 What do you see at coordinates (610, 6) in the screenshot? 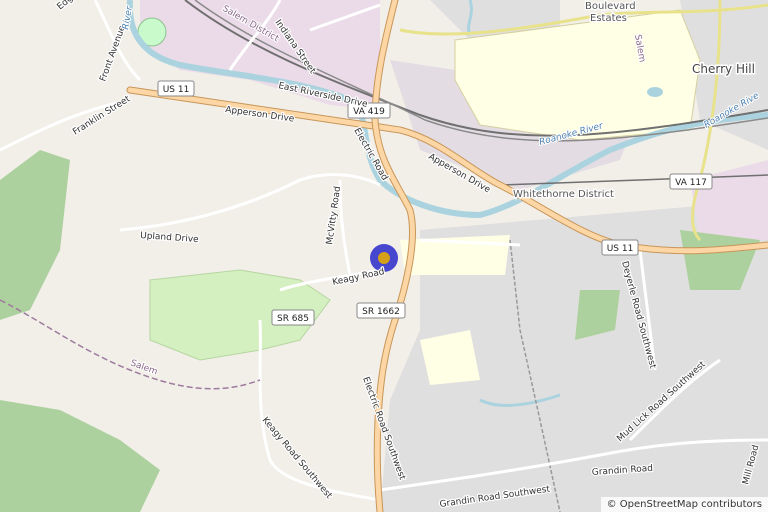
I see `label-boulevard: Boulevard` at bounding box center [610, 6].